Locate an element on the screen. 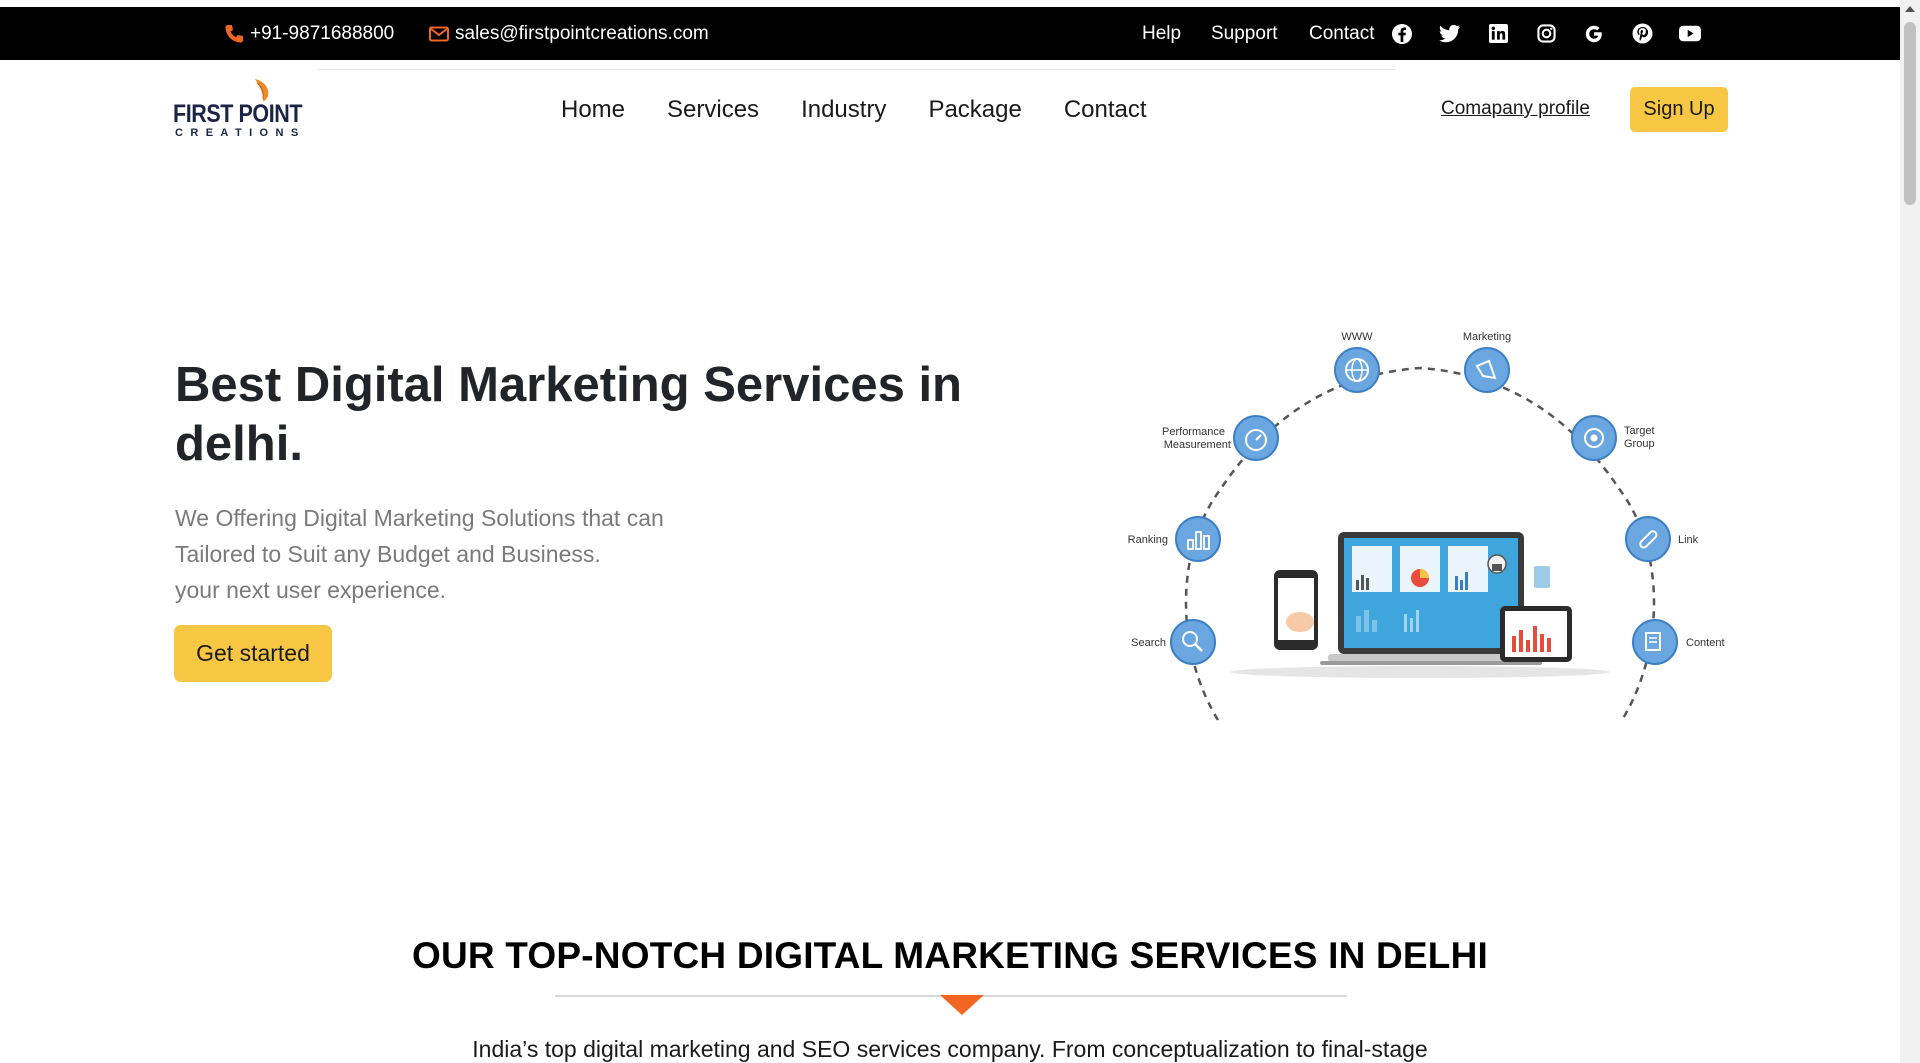 Image resolution: width=1920 pixels, height=1063 pixels. company-profile-link: Comapany profile is located at coordinates (1515, 109).